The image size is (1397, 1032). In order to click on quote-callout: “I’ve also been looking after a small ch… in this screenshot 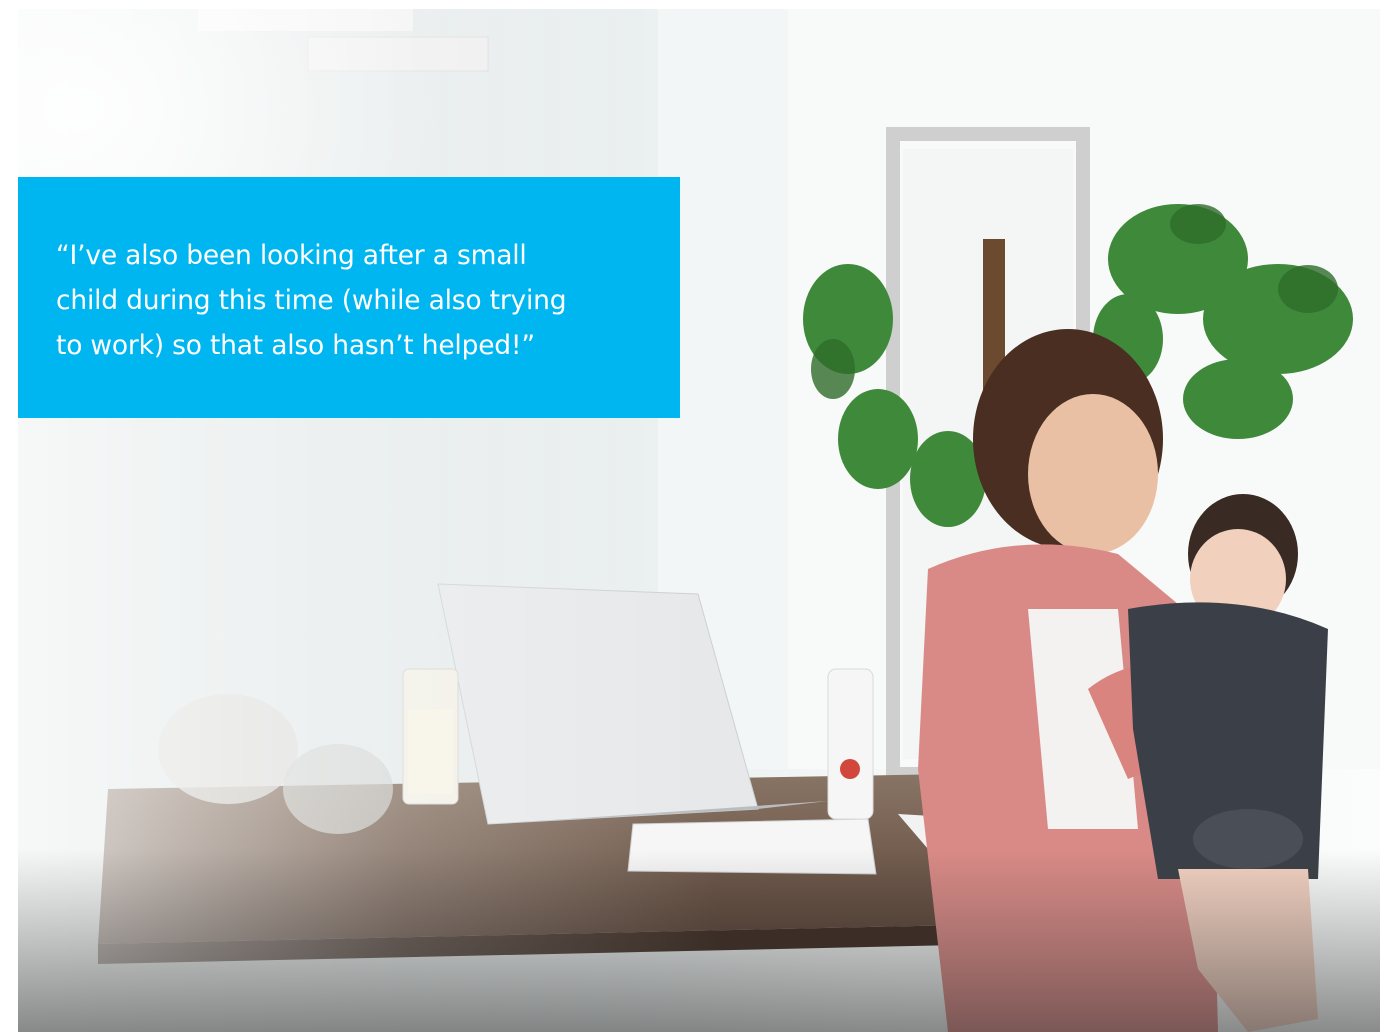, I will do `click(349, 297)`.